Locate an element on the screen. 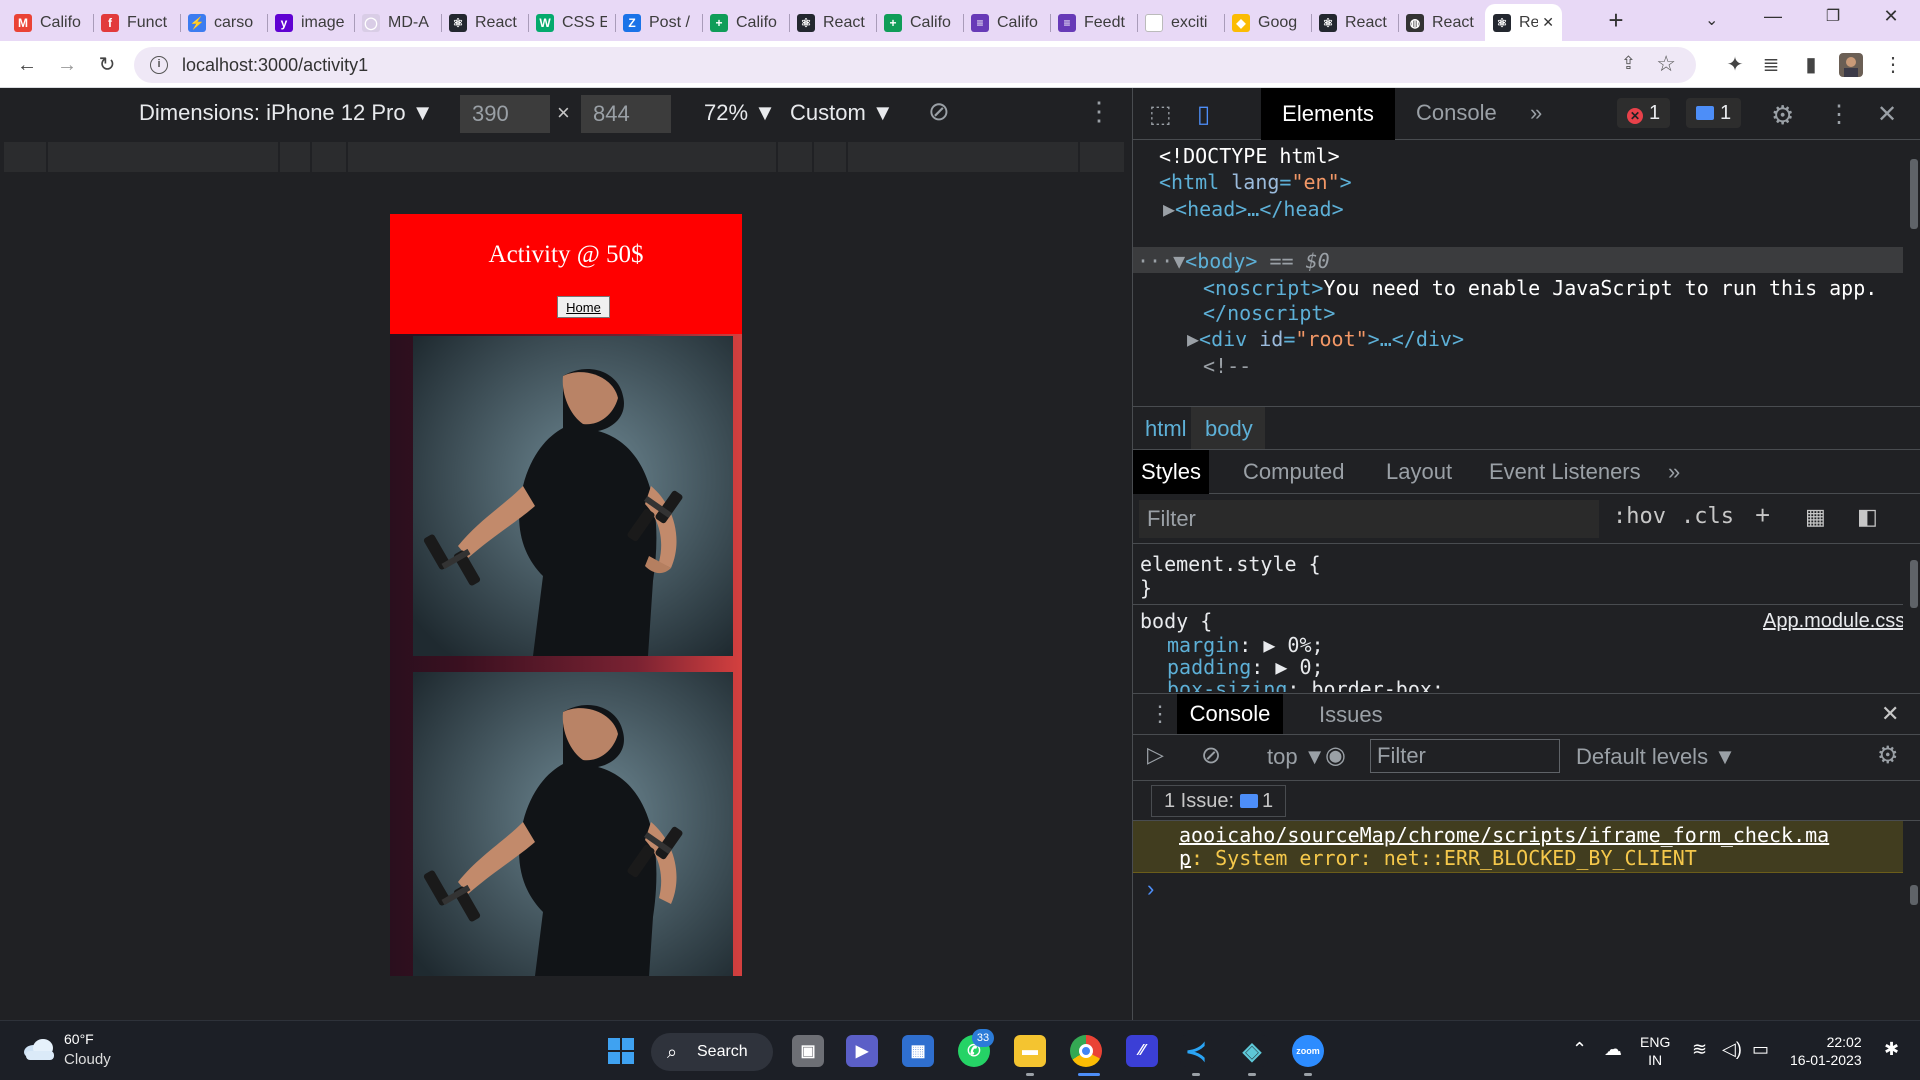  vscode-icon: ≺ is located at coordinates (1196, 1051).